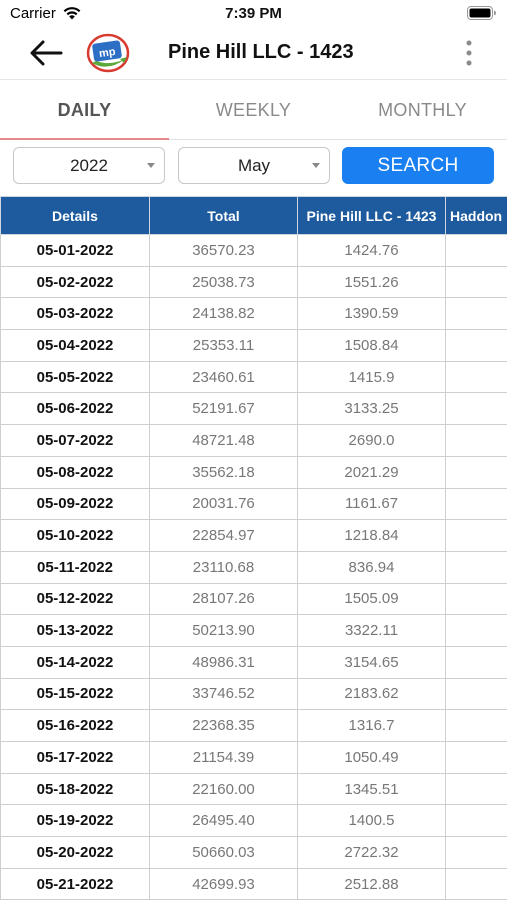 This screenshot has width=507, height=900. What do you see at coordinates (371, 852) in the screenshot?
I see `value-cell: 2722.32` at bounding box center [371, 852].